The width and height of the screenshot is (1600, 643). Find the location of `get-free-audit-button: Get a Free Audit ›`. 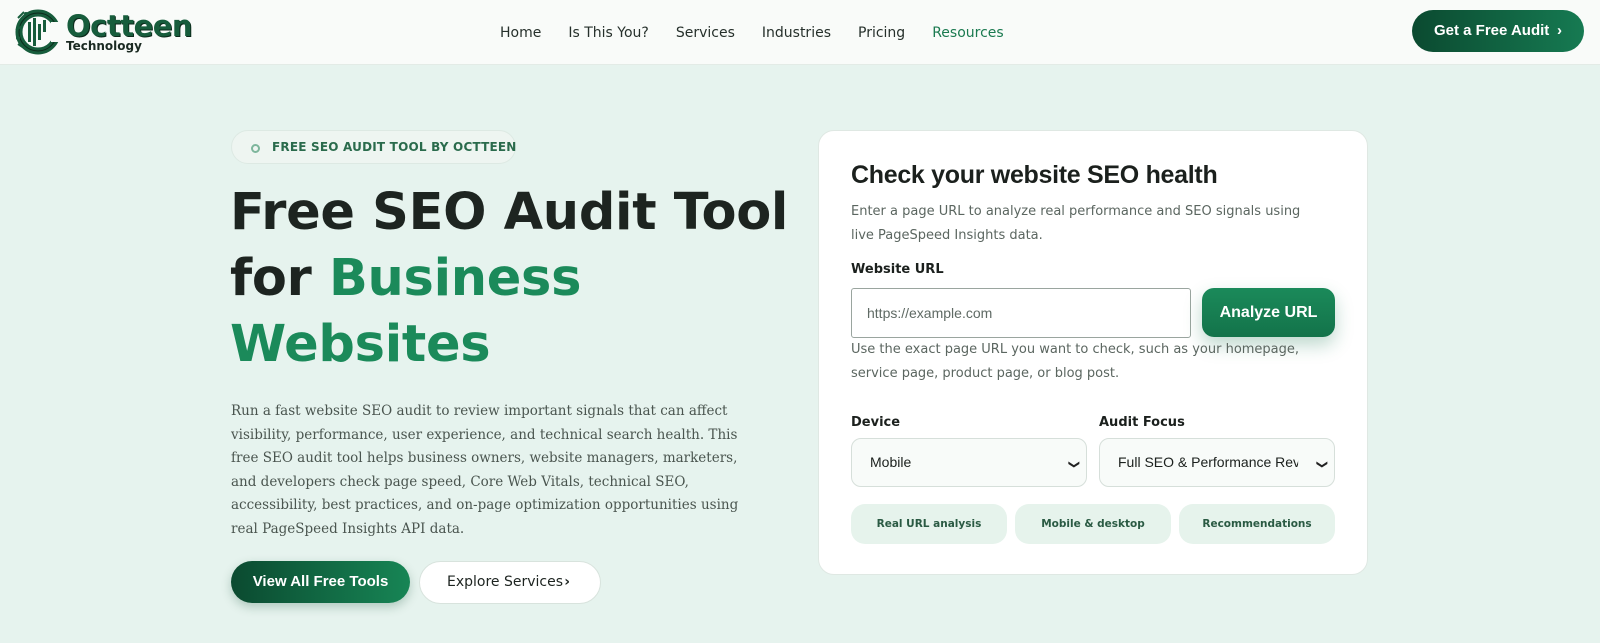

get-free-audit-button: Get a Free Audit › is located at coordinates (1498, 31).